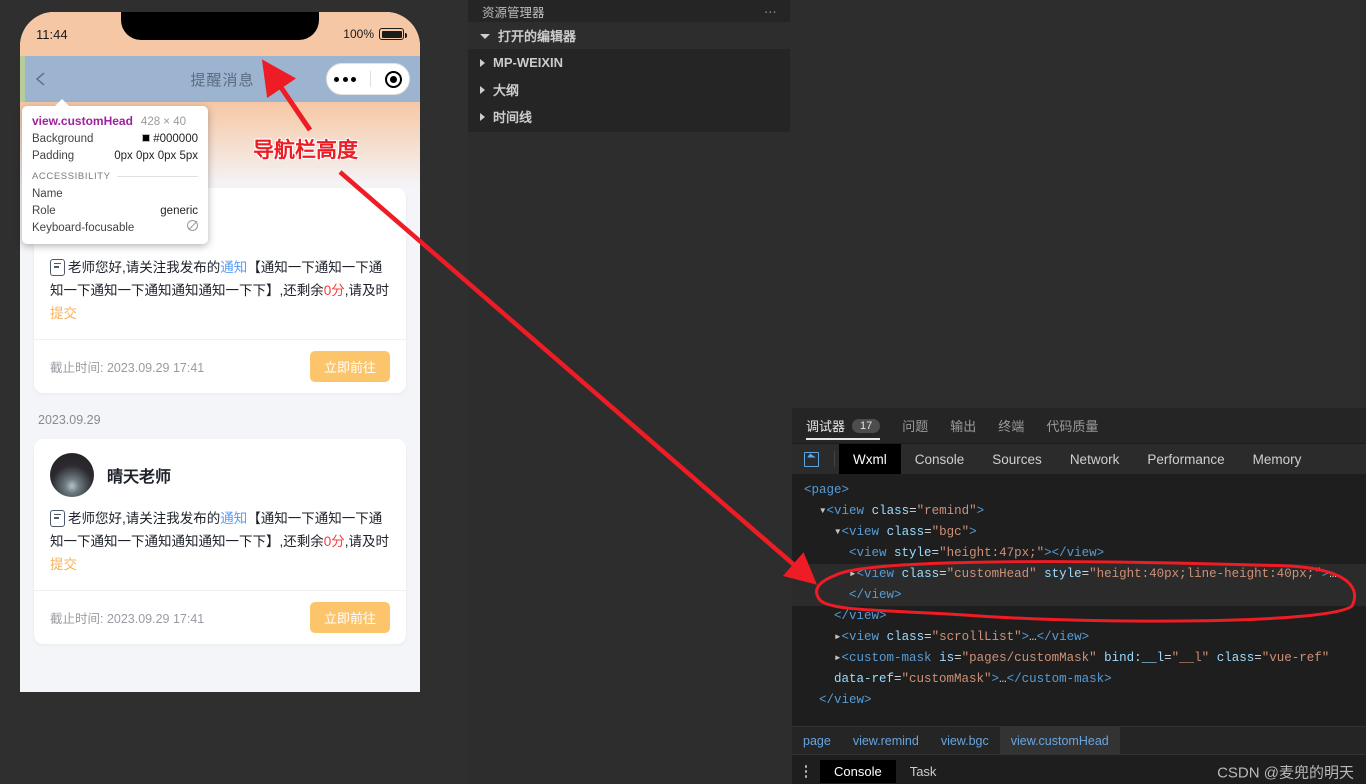 This screenshot has height=784, width=1366. What do you see at coordinates (139, 477) in the screenshot?
I see `author-name: 晴天老师` at bounding box center [139, 477].